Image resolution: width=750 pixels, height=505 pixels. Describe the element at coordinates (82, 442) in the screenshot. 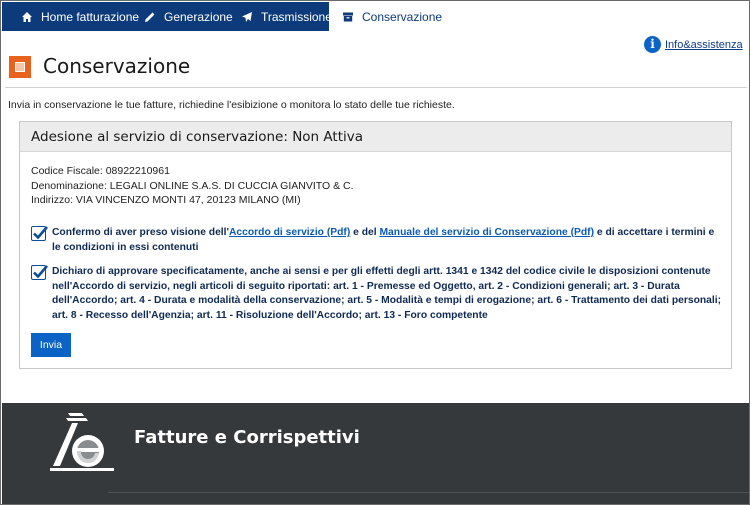

I see `agenzia-entrate-logo-icon` at that location.